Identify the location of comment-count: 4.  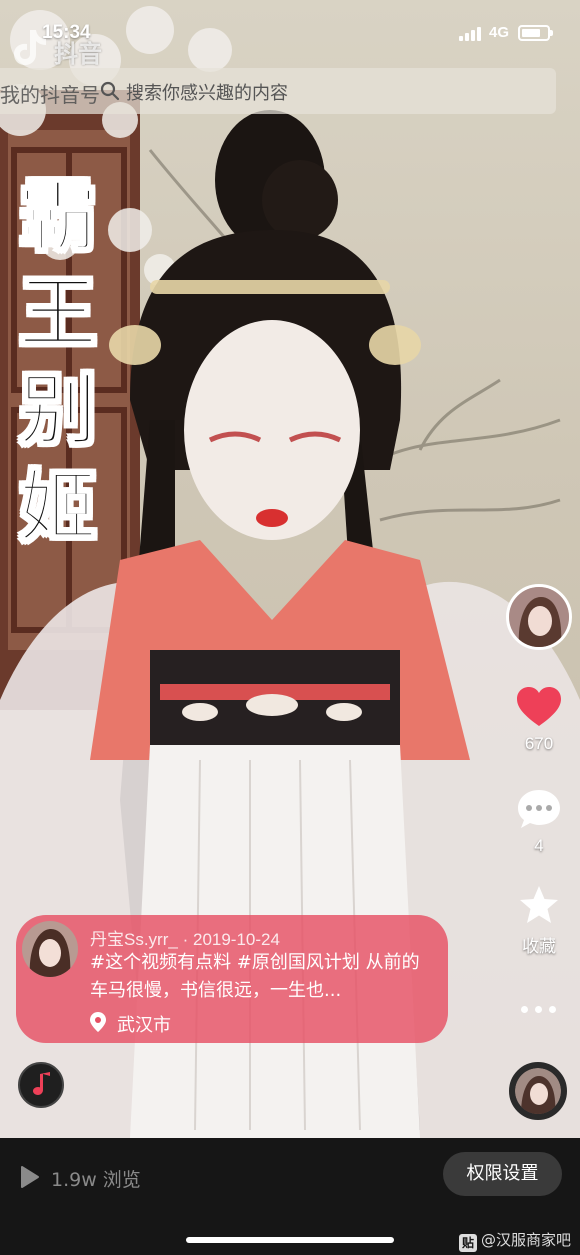
(539, 845).